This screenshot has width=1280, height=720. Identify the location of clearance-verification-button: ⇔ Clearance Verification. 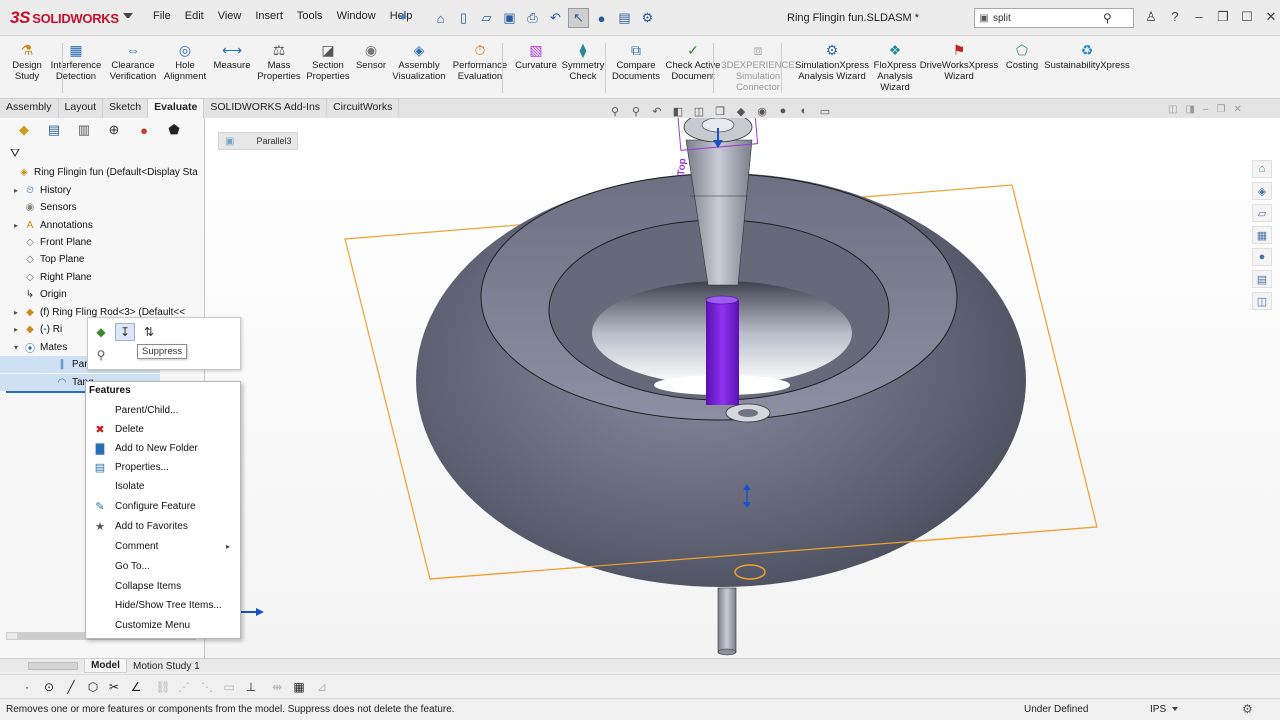
(133, 62).